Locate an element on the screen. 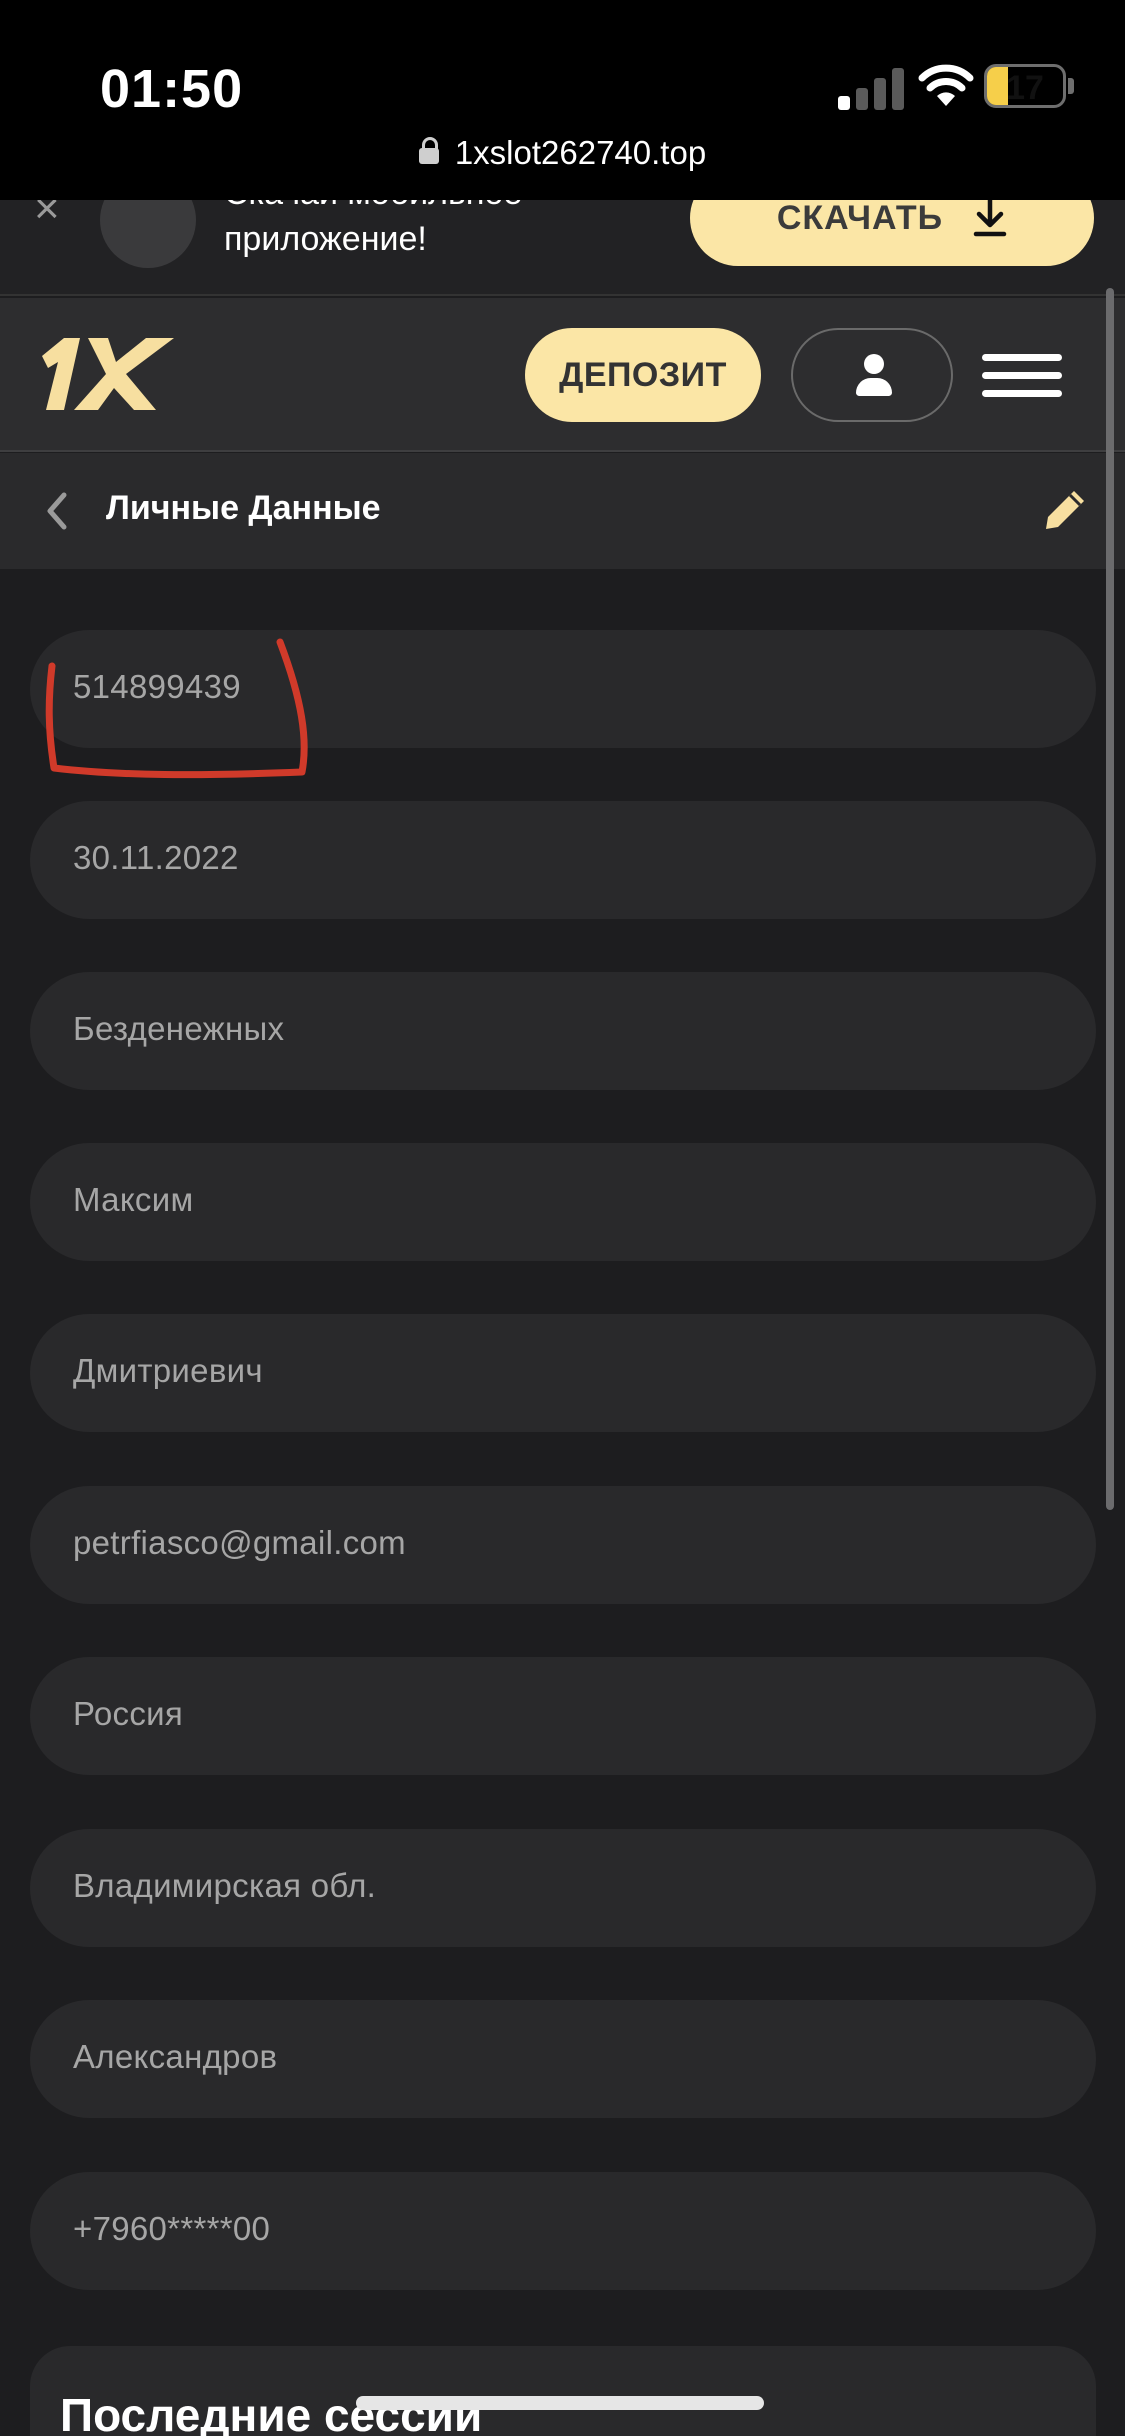 The width and height of the screenshot is (1125, 2436). pencil-icon is located at coordinates (1064, 509).